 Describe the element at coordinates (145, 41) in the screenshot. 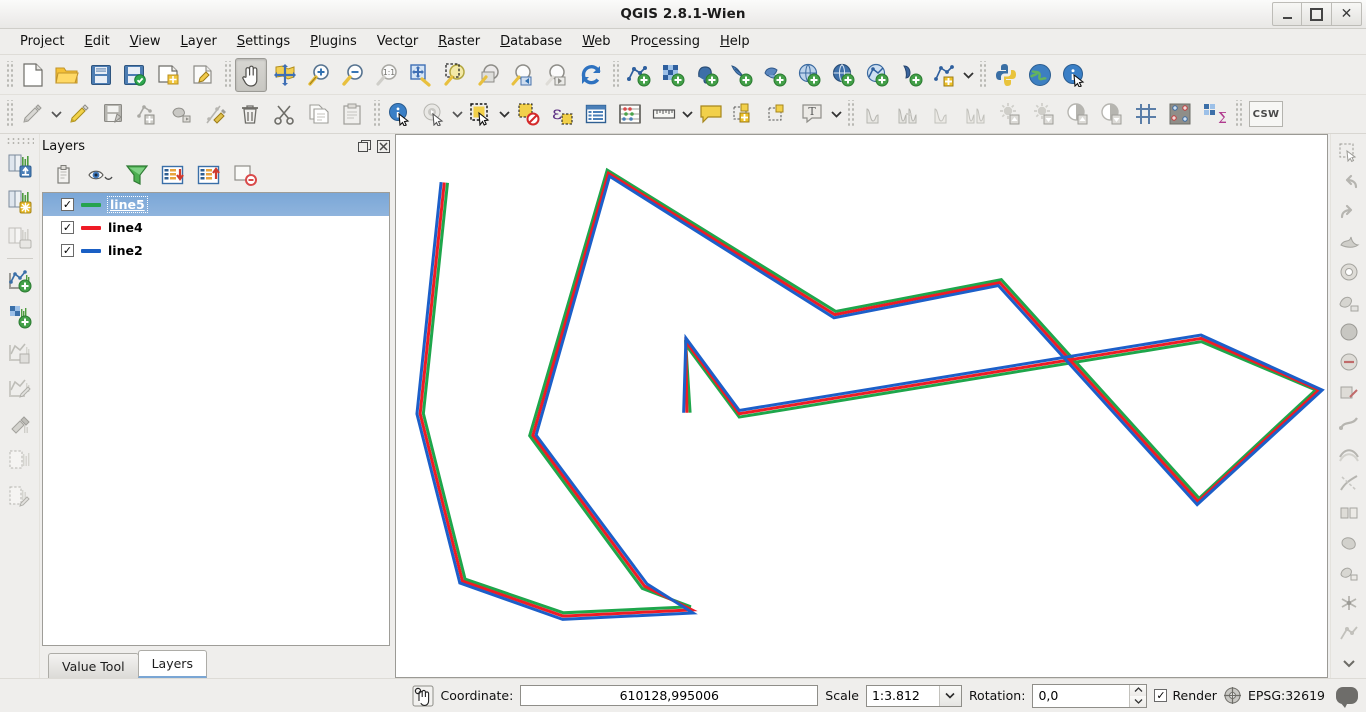

I see `menu-view: View` at that location.